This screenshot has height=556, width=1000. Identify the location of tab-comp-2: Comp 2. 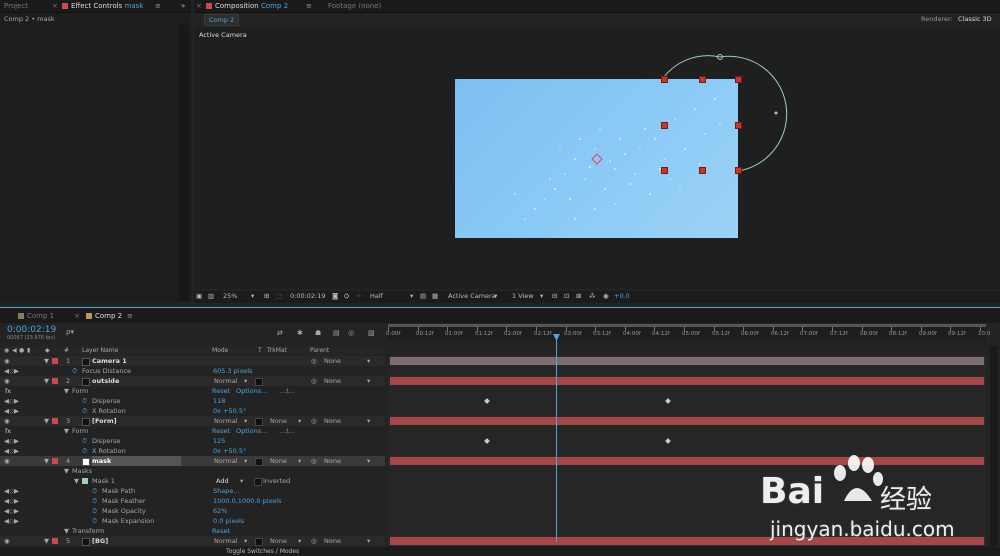
(104, 316).